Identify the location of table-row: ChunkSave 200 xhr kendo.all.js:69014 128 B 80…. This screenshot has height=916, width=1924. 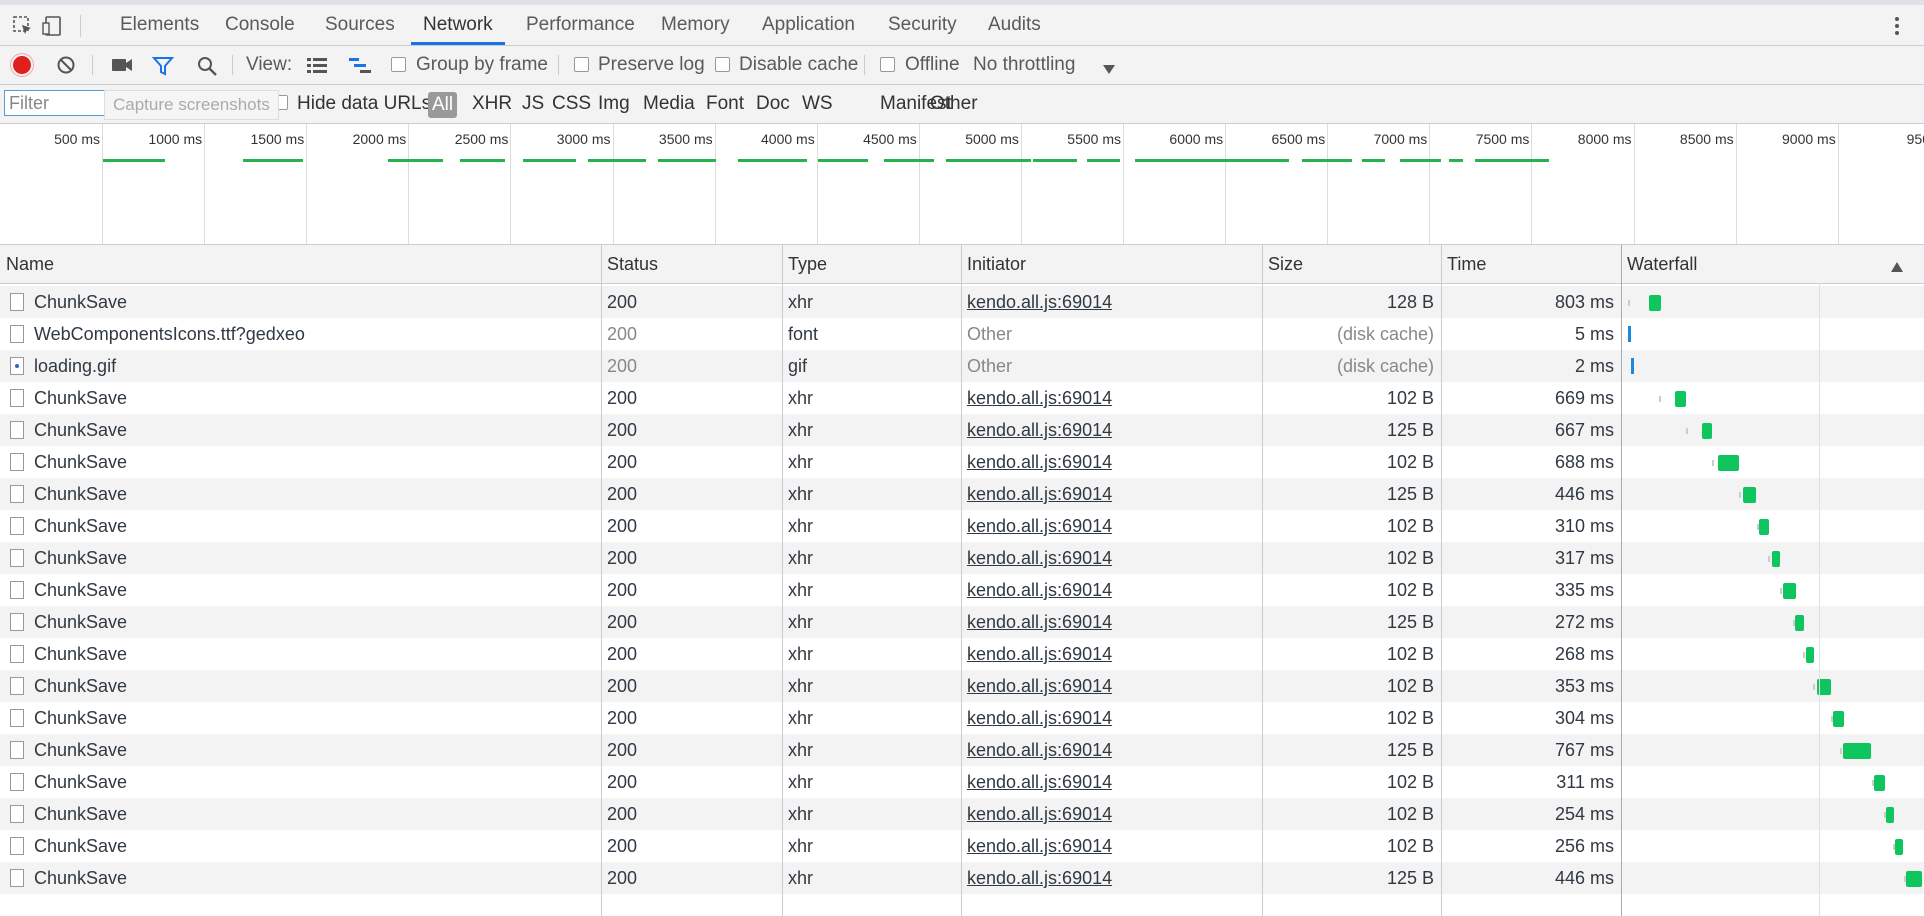
(962, 302).